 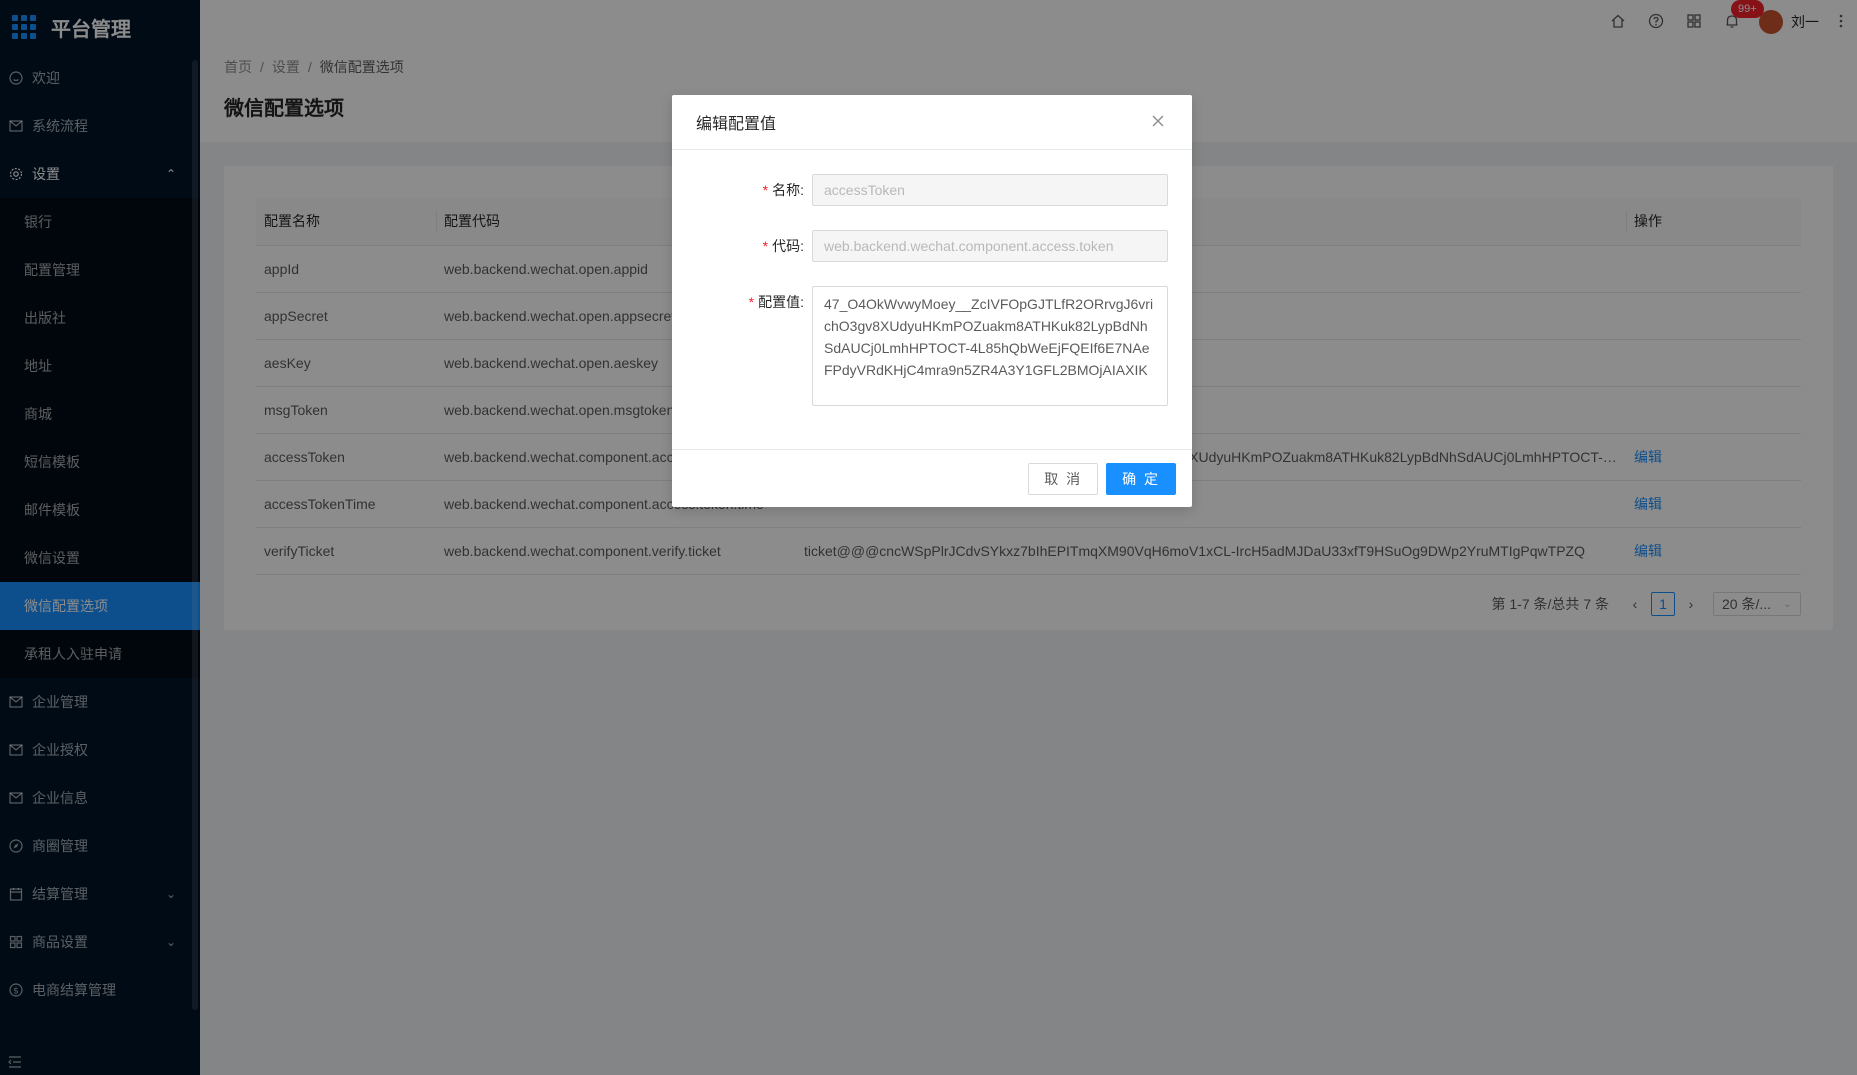 I want to click on form-label-name: * 名称:, so click(x=754, y=190).